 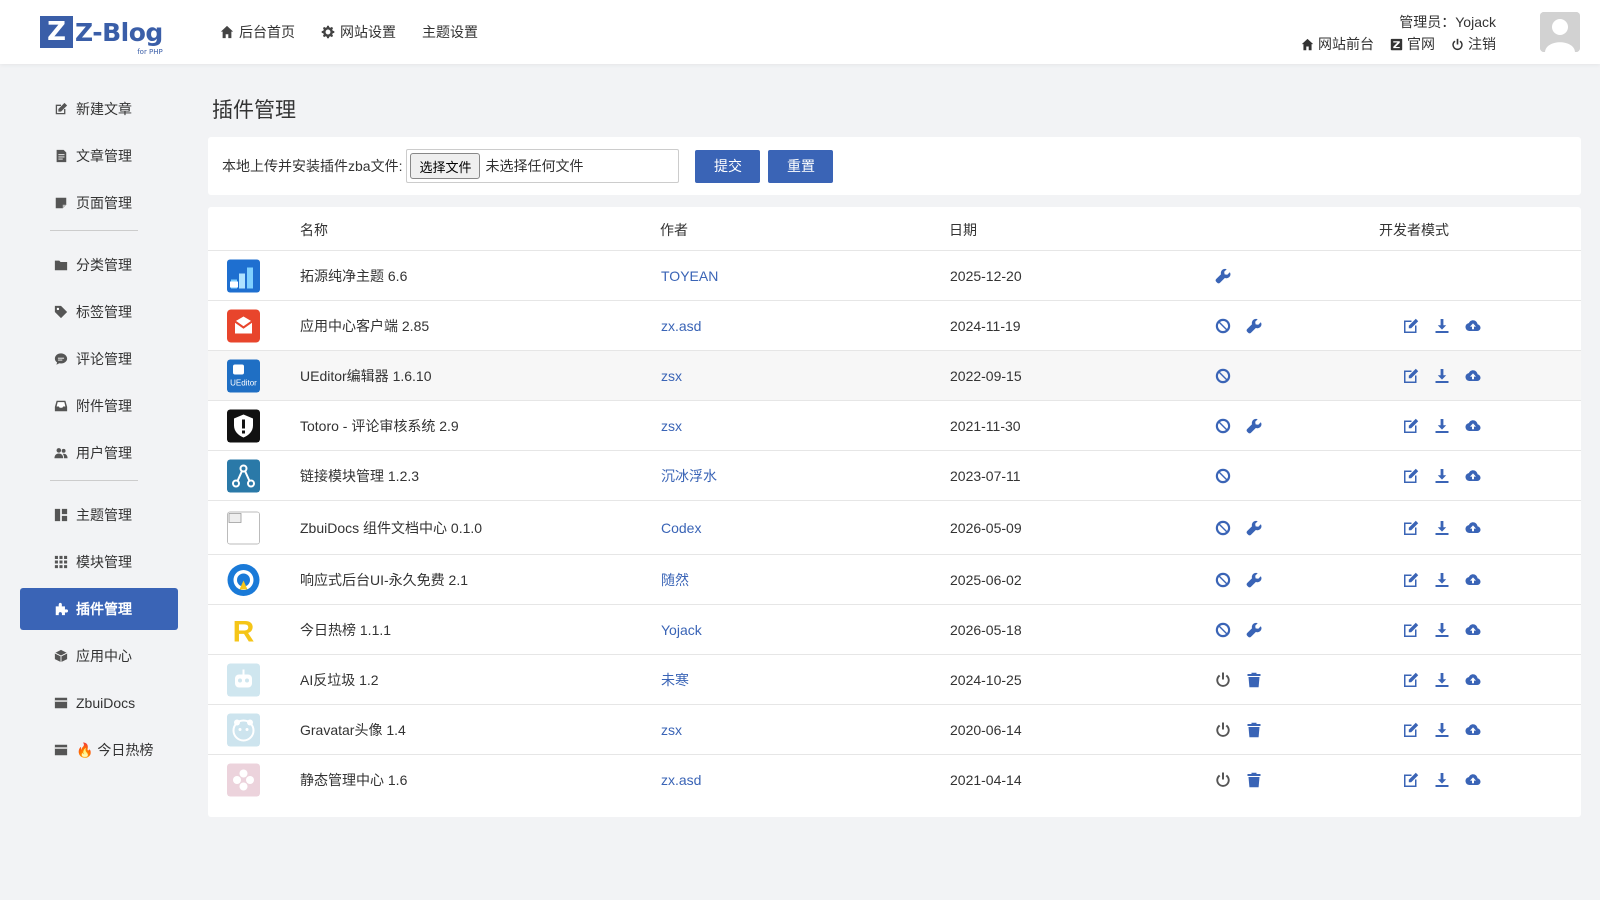 I want to click on user-link: 注销, so click(x=1473, y=44).